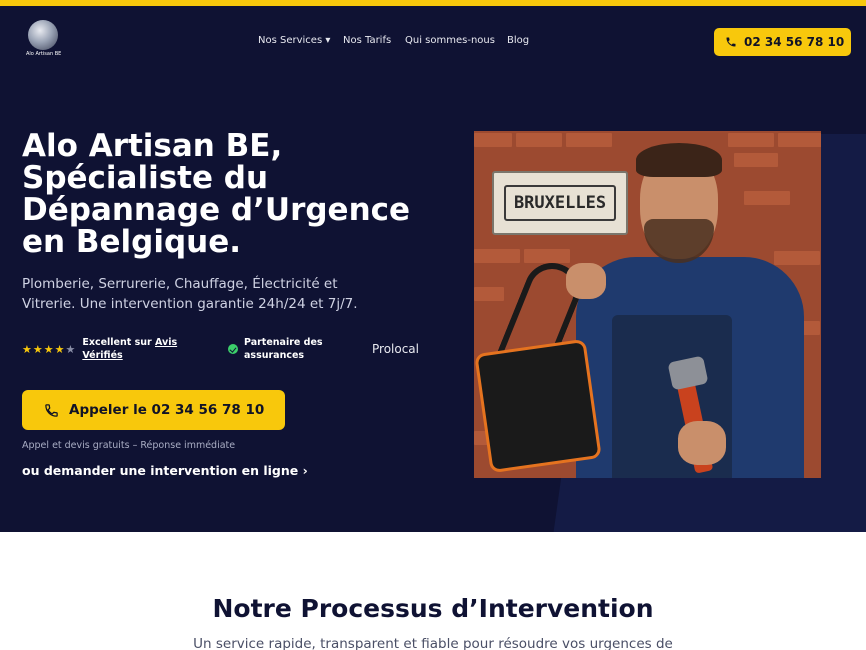  I want to click on logo: Alo Artisan BE, so click(44, 42).